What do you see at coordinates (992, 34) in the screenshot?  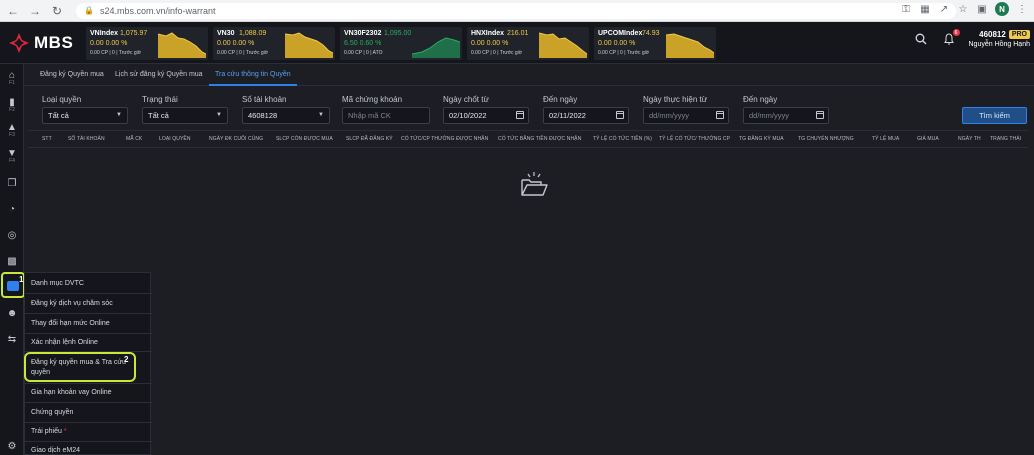 I see `account-number: 460812` at bounding box center [992, 34].